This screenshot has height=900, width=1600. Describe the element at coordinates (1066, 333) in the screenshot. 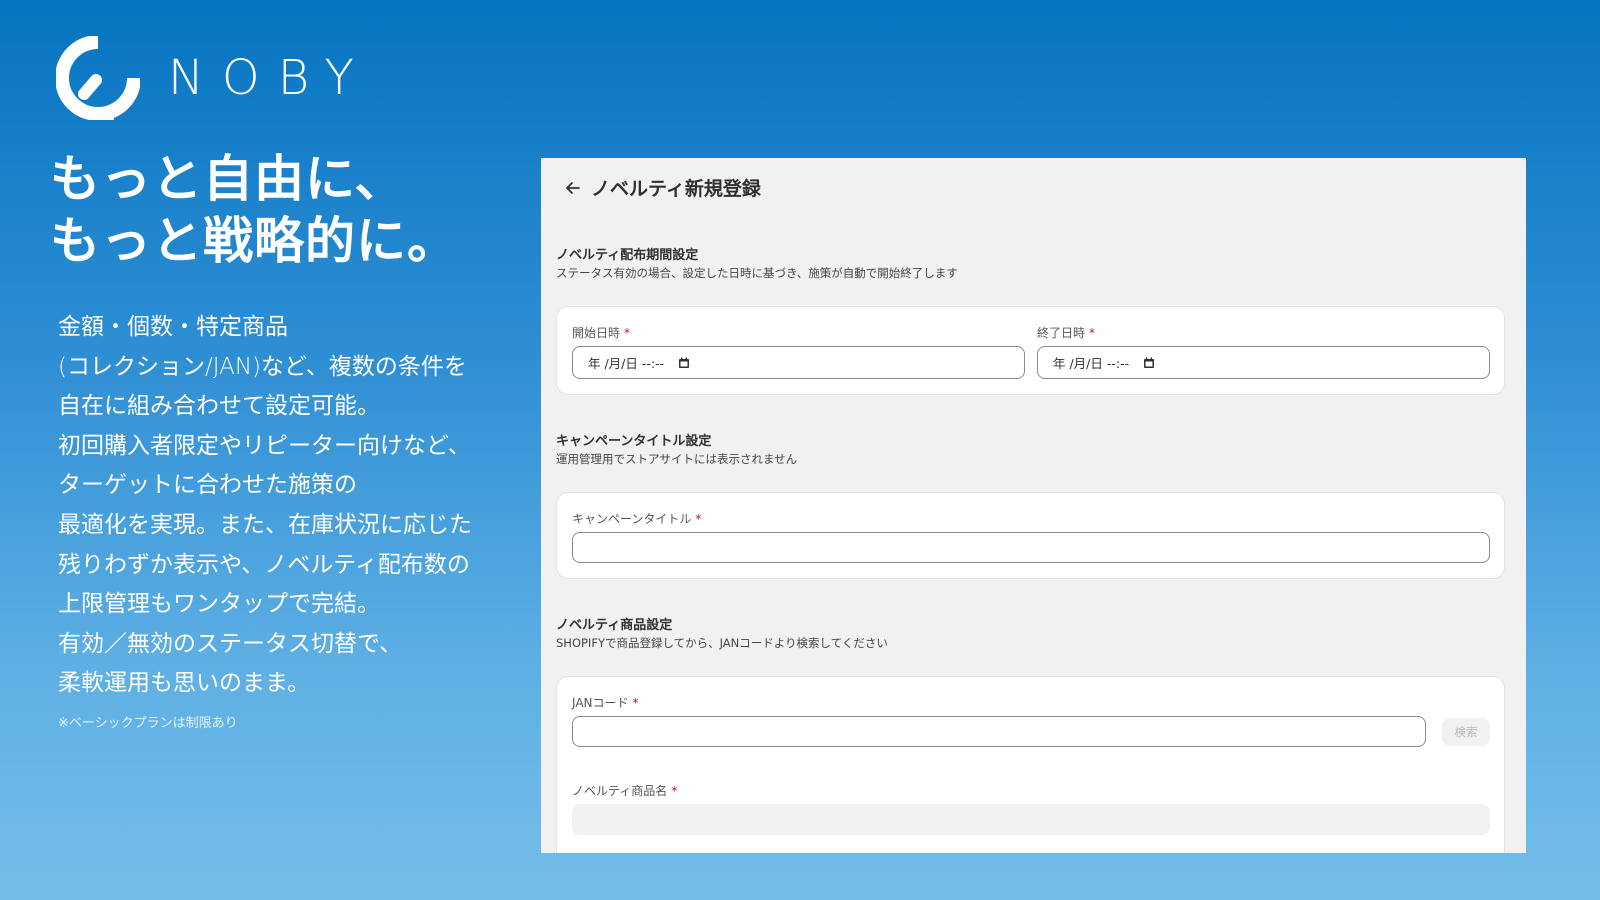

I see `end-datetime-label: 終了日時 *` at that location.